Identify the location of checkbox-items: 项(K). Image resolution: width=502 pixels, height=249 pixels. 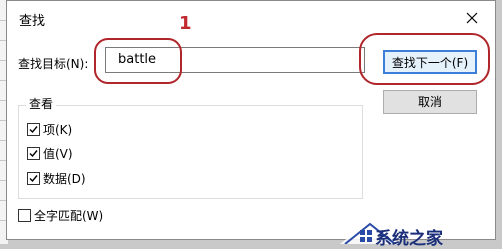
(49, 130).